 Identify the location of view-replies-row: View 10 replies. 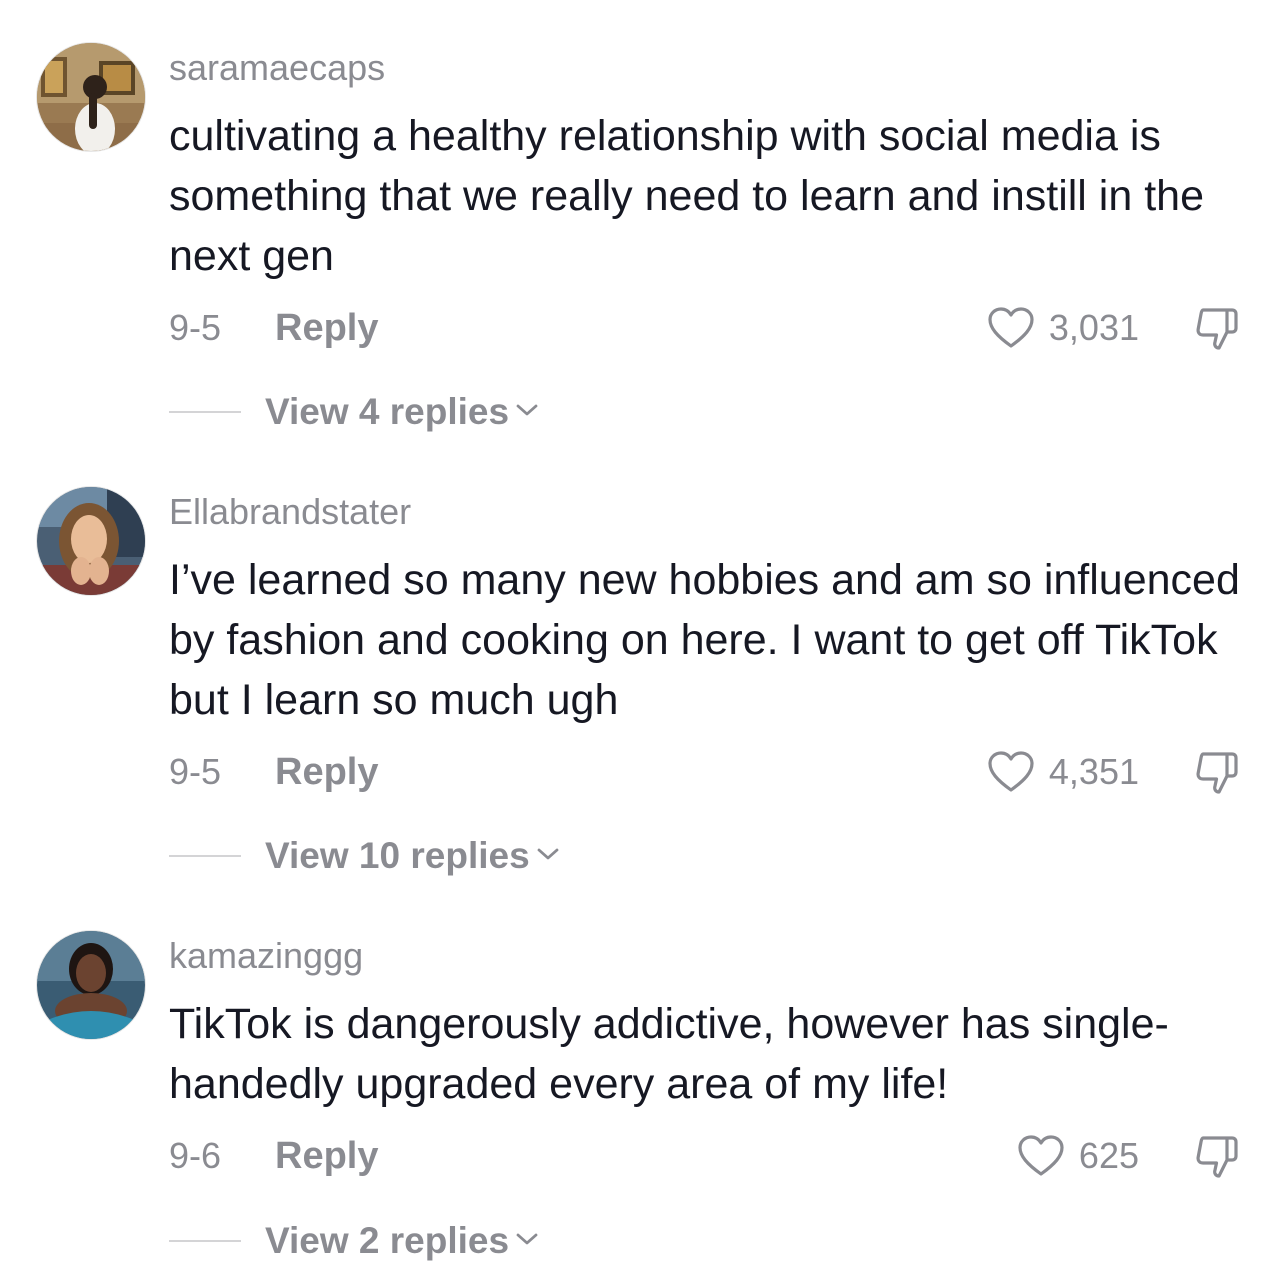
(364, 856).